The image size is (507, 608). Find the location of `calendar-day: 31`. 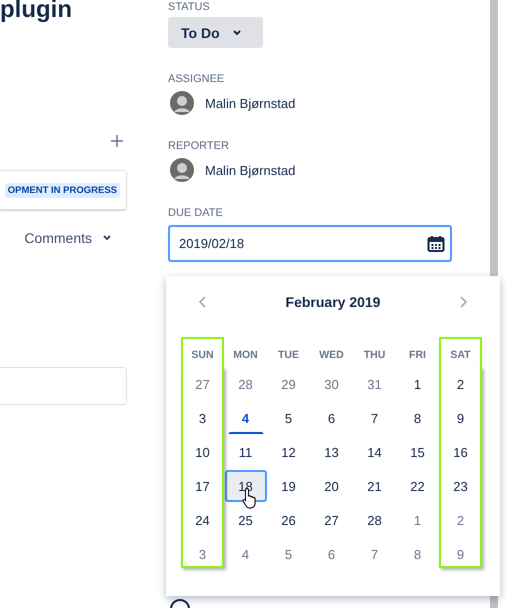

calendar-day: 31 is located at coordinates (375, 384).